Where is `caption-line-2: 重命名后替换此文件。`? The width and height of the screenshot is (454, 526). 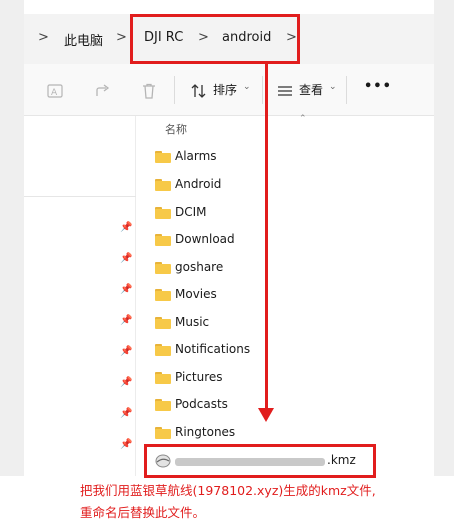 caption-line-2: 重命名后替换此文件。 is located at coordinates (143, 512).